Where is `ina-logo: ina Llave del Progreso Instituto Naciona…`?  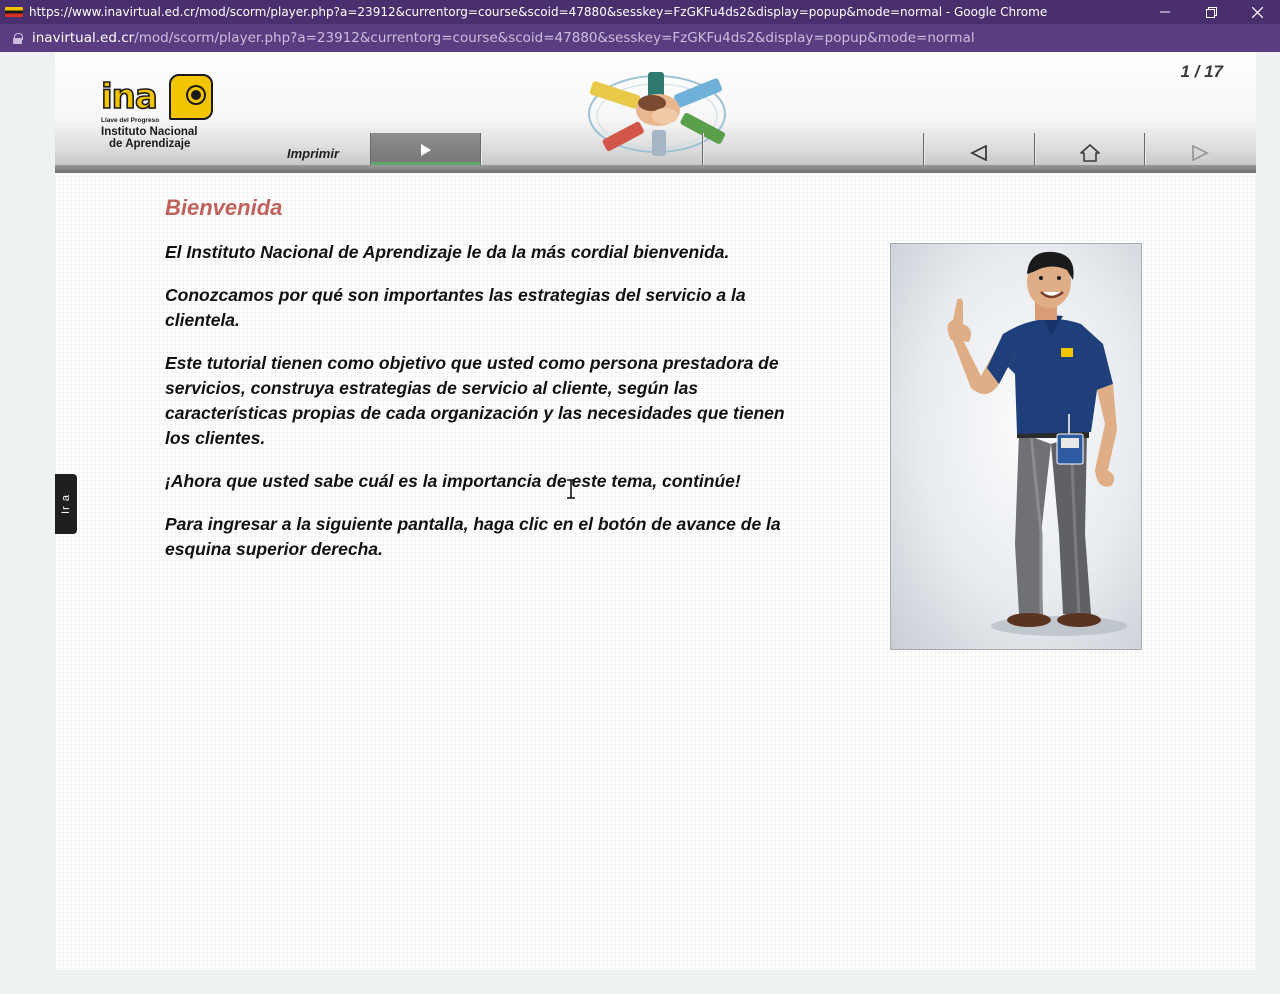 ina-logo: ina Llave del Progreso Instituto Naciona… is located at coordinates (159, 113).